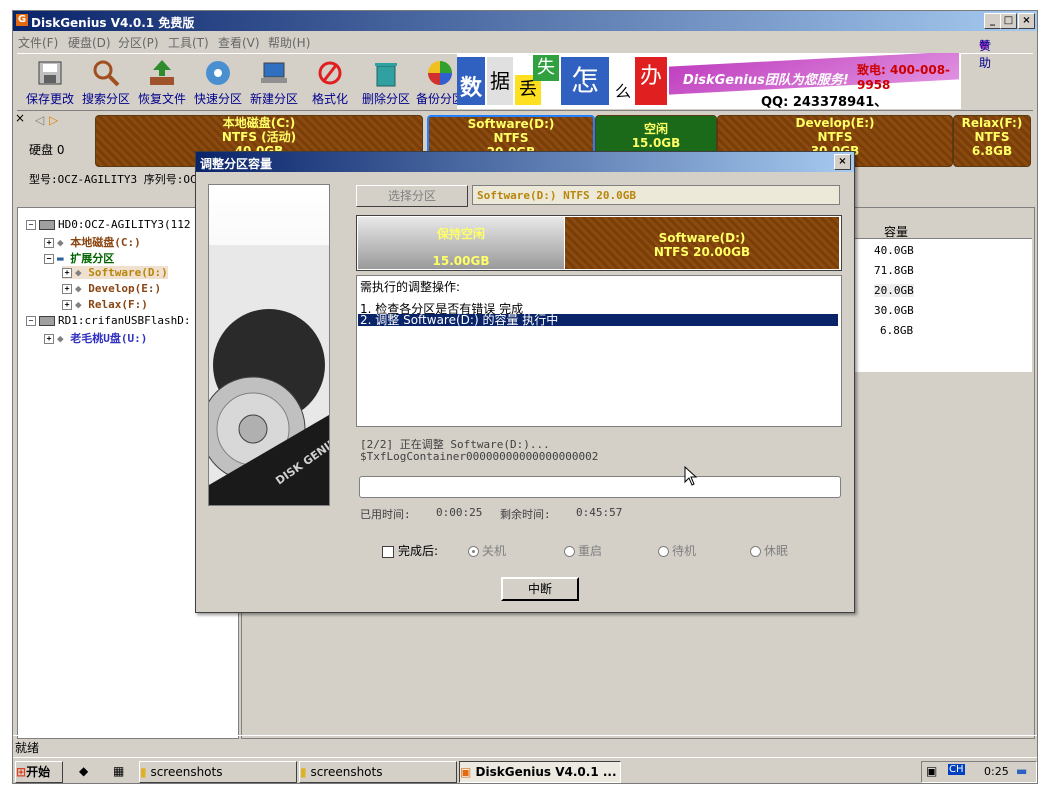 This screenshot has height=800, width=1056. I want to click on magnifier-icon, so click(106, 73).